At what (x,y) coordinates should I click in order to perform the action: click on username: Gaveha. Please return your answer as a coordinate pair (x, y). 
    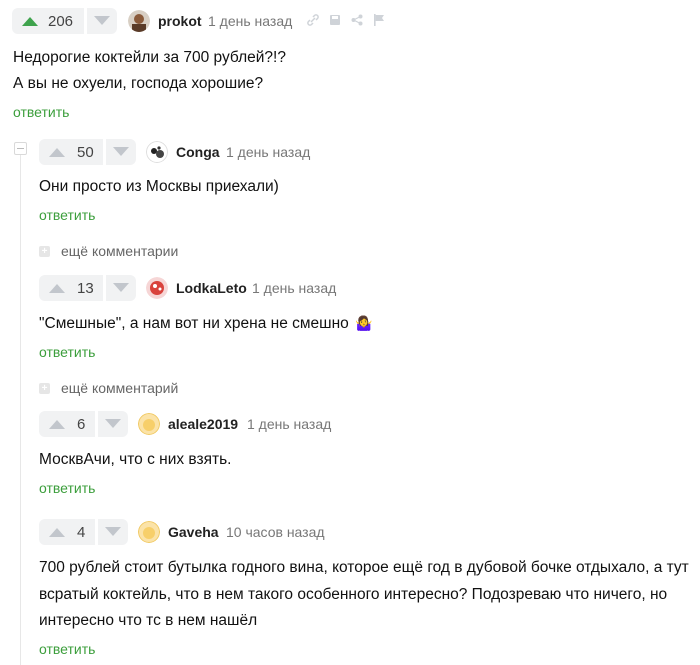
    Looking at the image, I should click on (193, 532).